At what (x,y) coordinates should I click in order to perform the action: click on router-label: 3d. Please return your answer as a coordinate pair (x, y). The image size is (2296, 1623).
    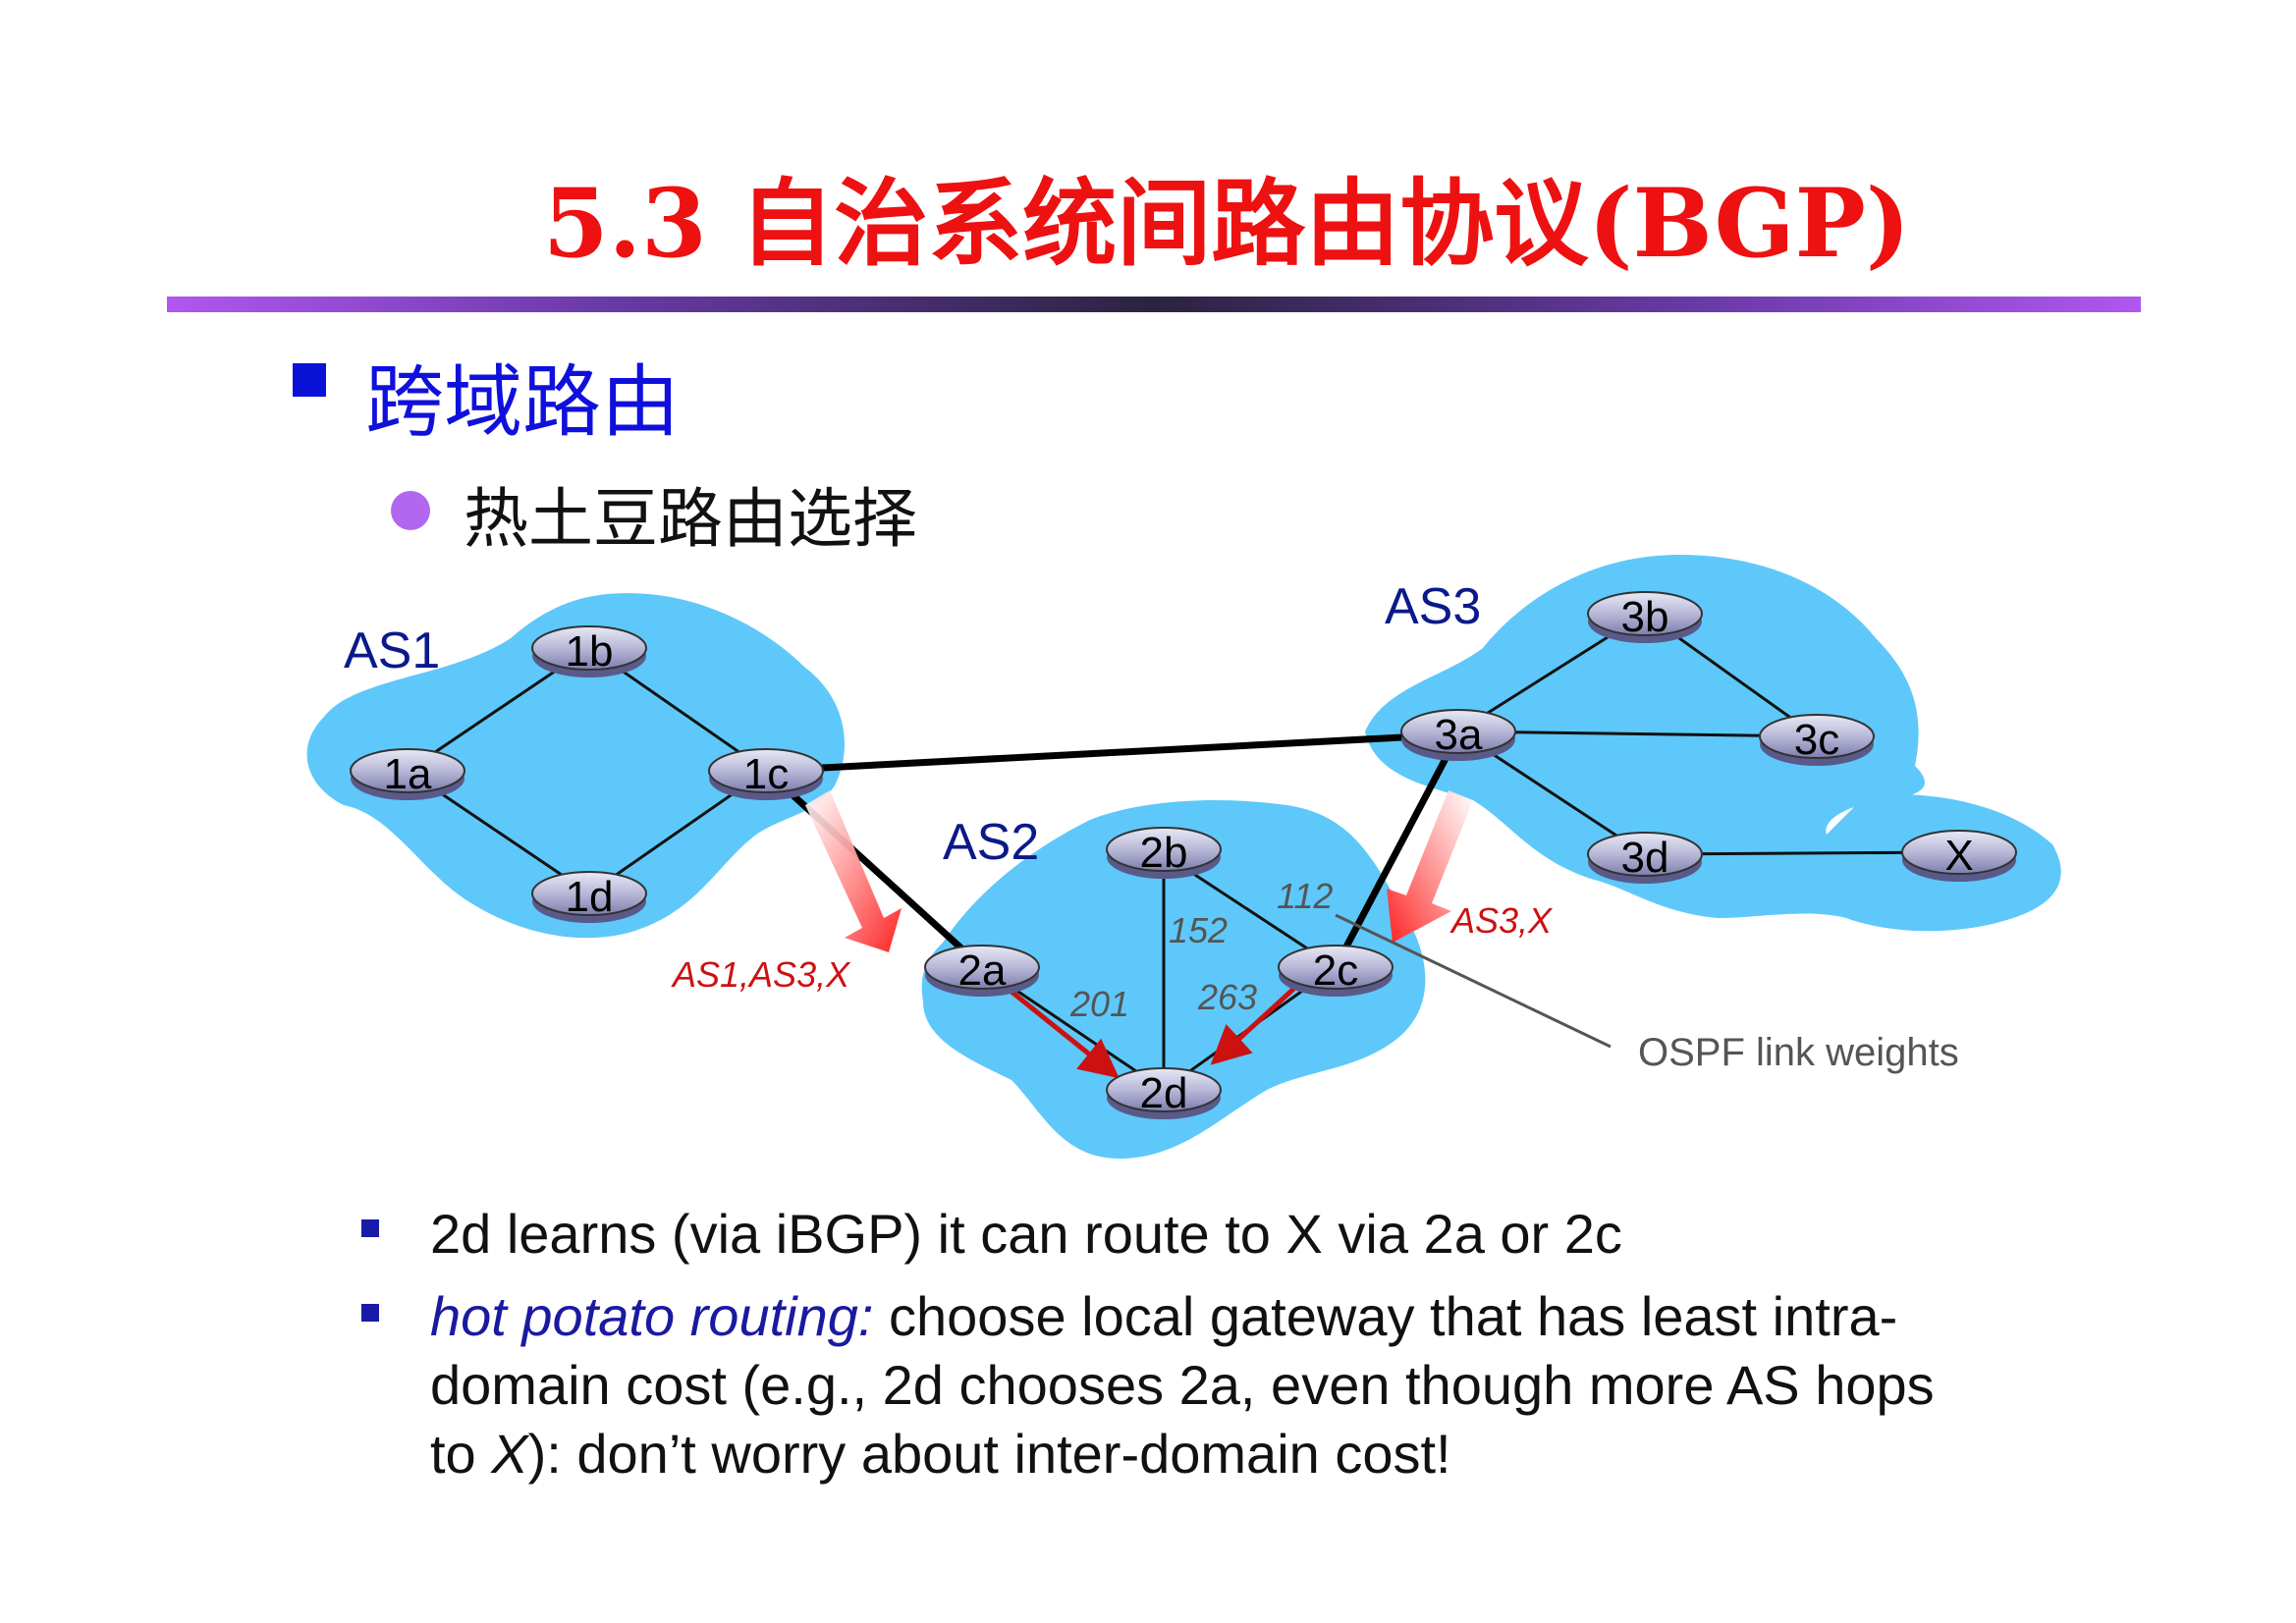
    Looking at the image, I should click on (1645, 858).